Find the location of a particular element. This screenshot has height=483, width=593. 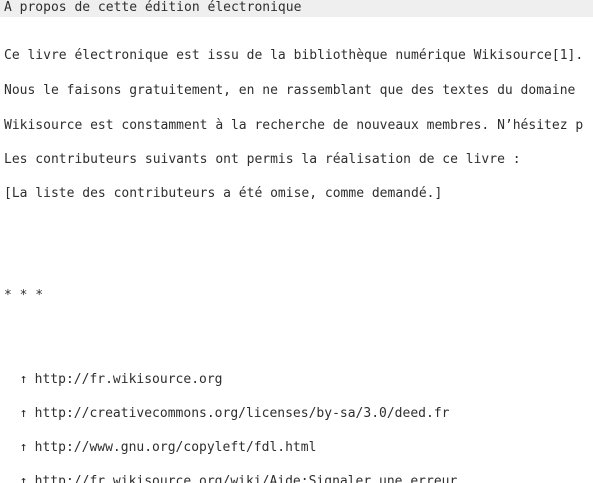

footnote-url: http://www.gnu.org/copyleft/fdl.html is located at coordinates (176, 447).